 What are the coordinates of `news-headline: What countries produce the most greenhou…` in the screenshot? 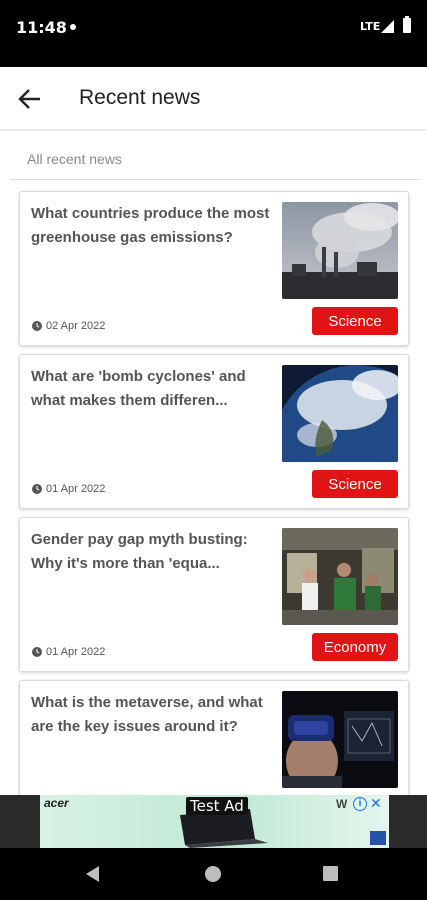 It's located at (150, 225).